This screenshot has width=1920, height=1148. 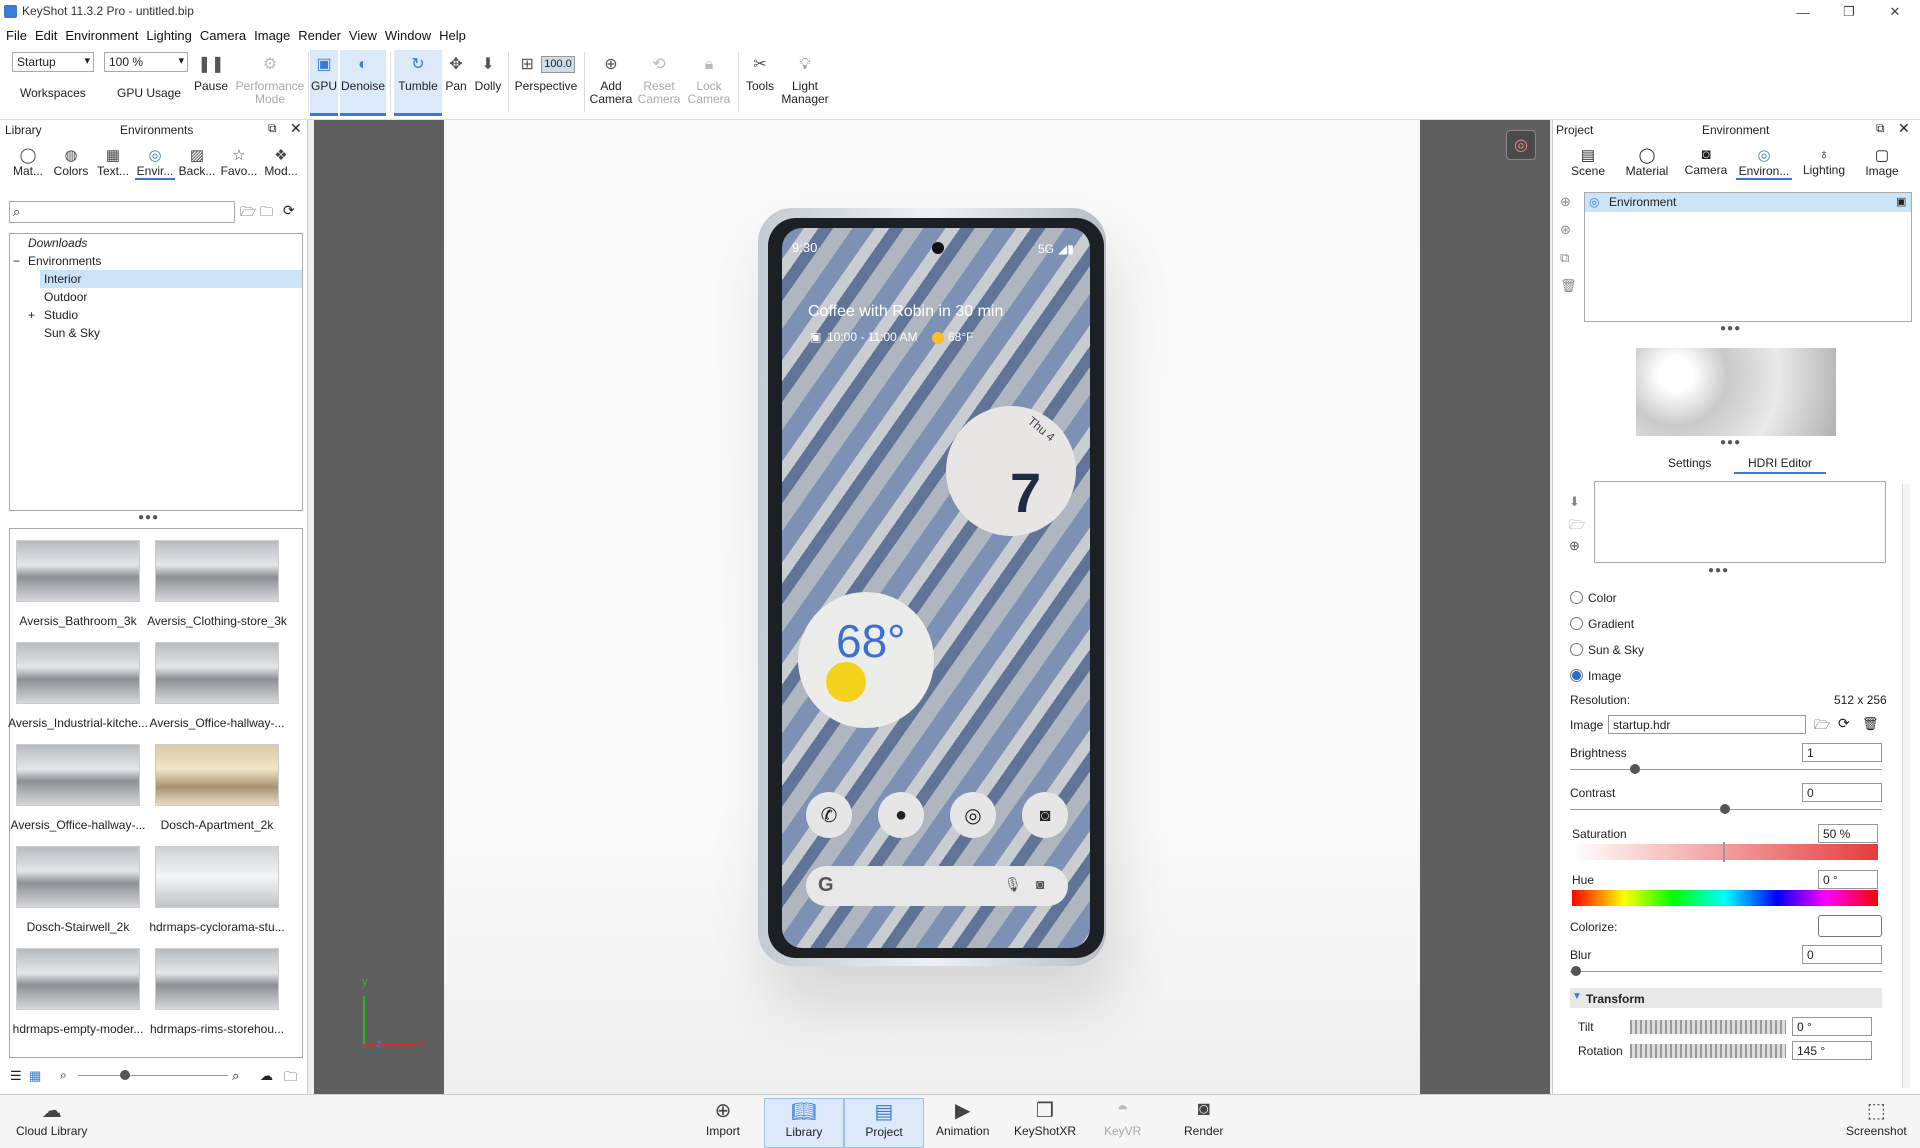 I want to click on contrast-input: 0, so click(x=1842, y=792).